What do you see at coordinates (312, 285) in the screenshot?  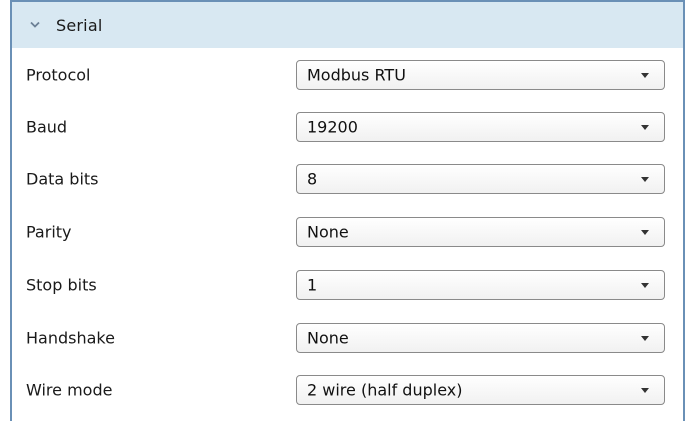 I see `stop-bits-value: 1` at bounding box center [312, 285].